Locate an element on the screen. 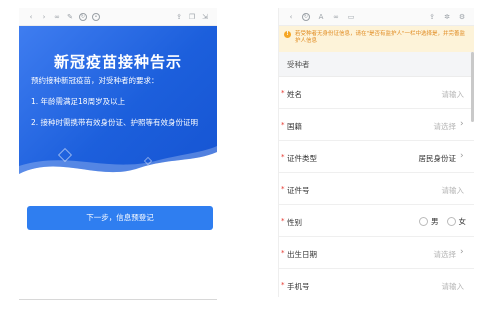  female-radio is located at coordinates (451, 221).